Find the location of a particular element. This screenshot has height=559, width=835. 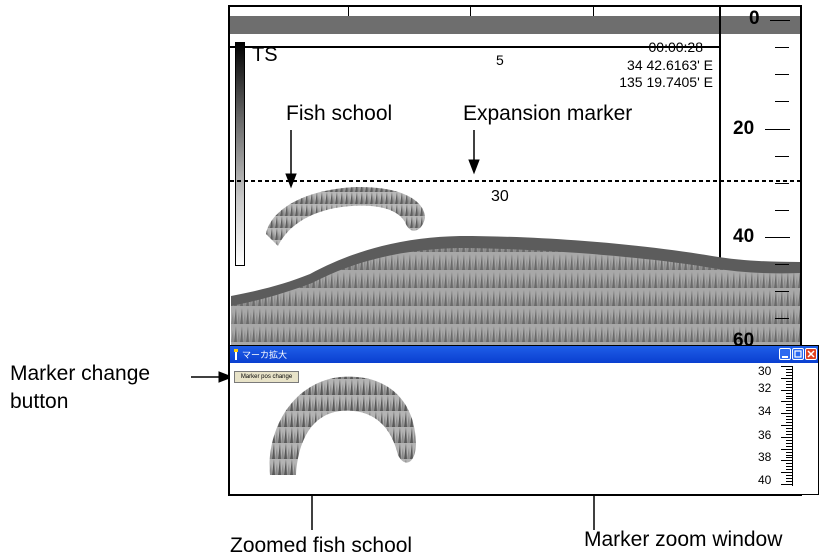

zoom-depth-32: 32 is located at coordinates (765, 388).